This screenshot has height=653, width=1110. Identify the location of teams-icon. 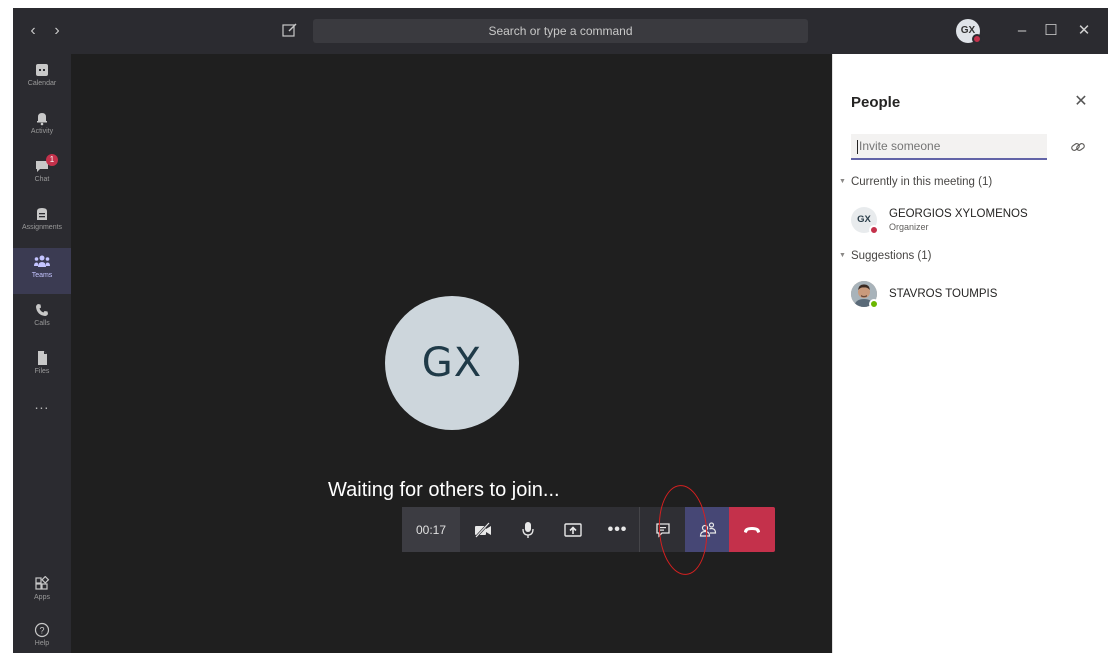
(42, 261).